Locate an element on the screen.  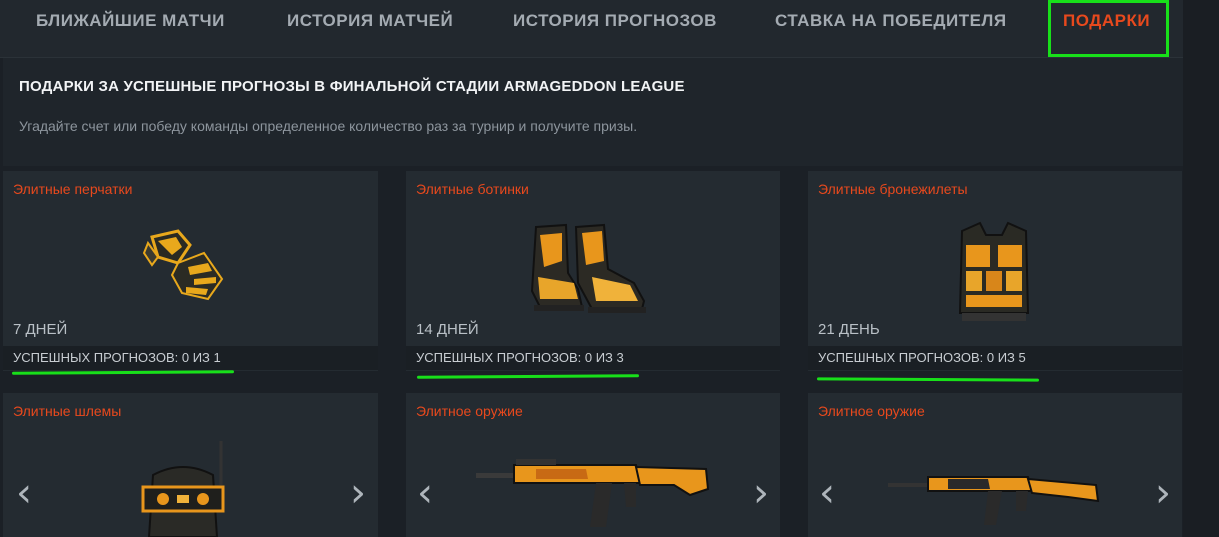
smg-icon is located at coordinates (593, 493).